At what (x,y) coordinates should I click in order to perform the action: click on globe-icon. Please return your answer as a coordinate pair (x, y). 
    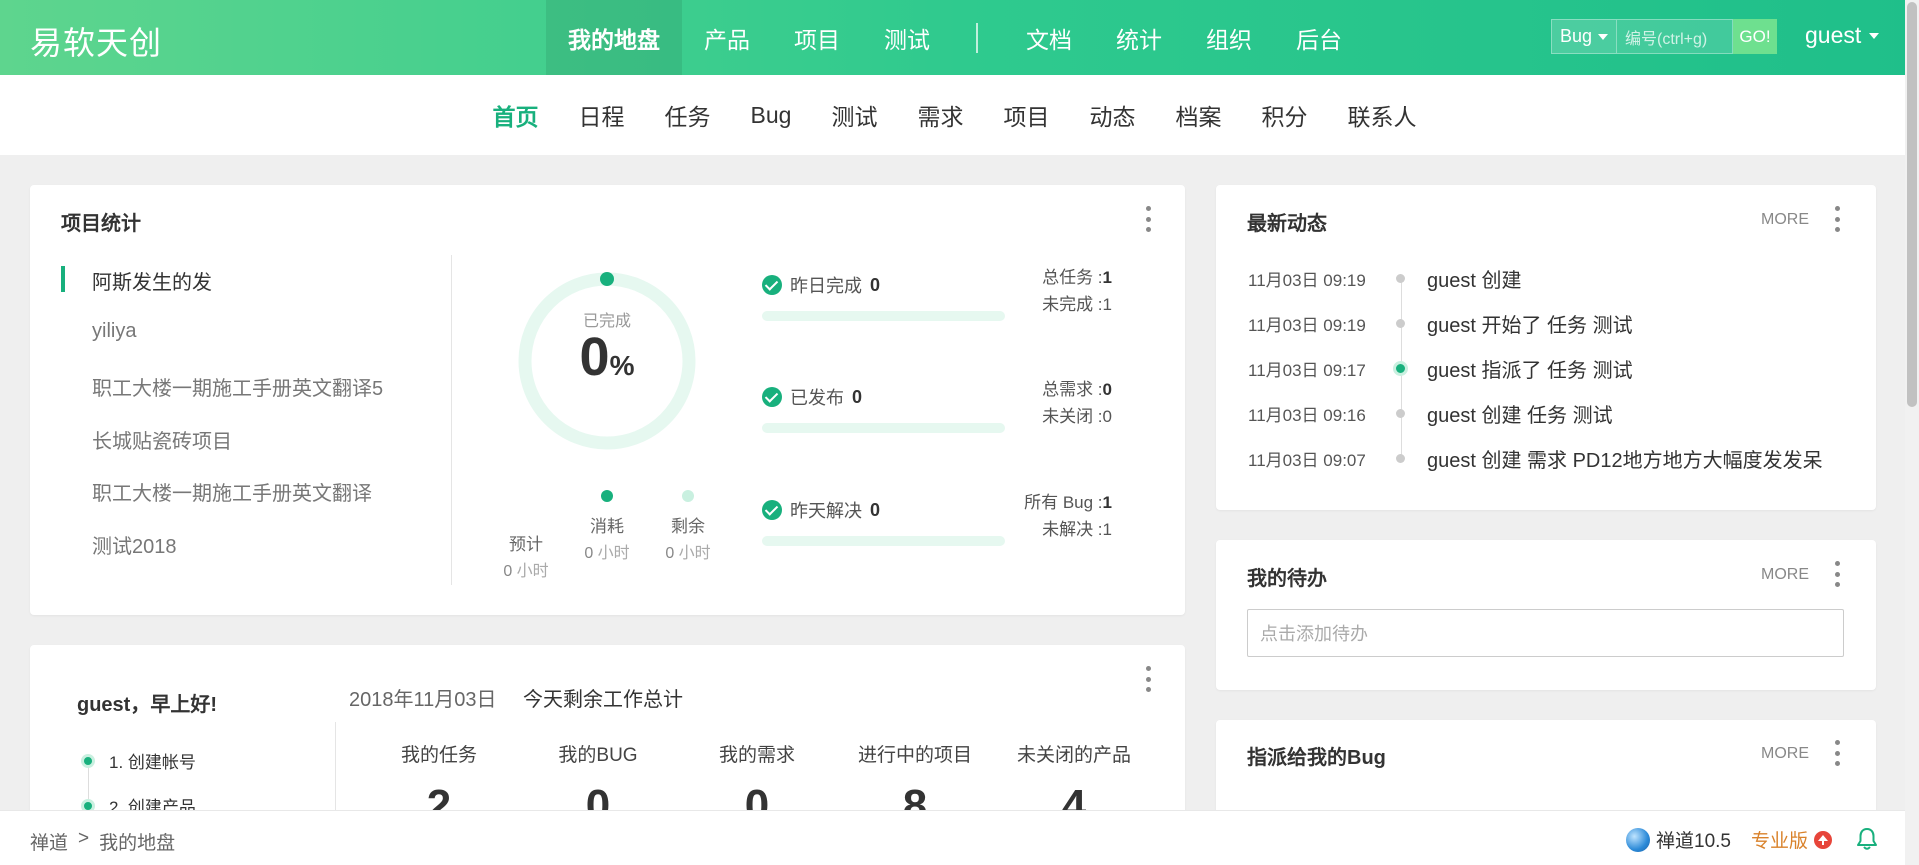
    Looking at the image, I should click on (1638, 839).